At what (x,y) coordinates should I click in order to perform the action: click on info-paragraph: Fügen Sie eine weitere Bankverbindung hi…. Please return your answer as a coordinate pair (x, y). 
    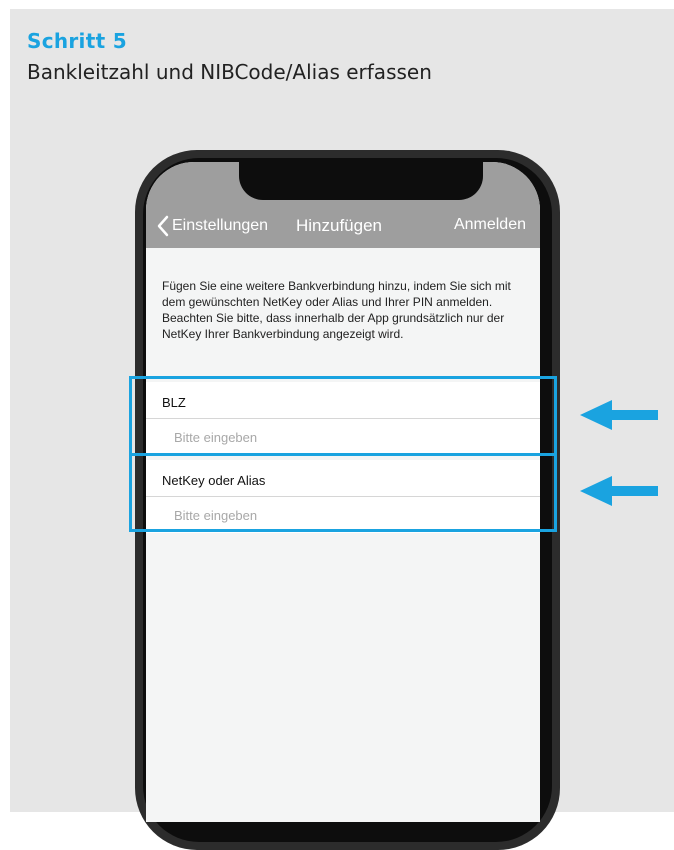
    Looking at the image, I should click on (336, 294).